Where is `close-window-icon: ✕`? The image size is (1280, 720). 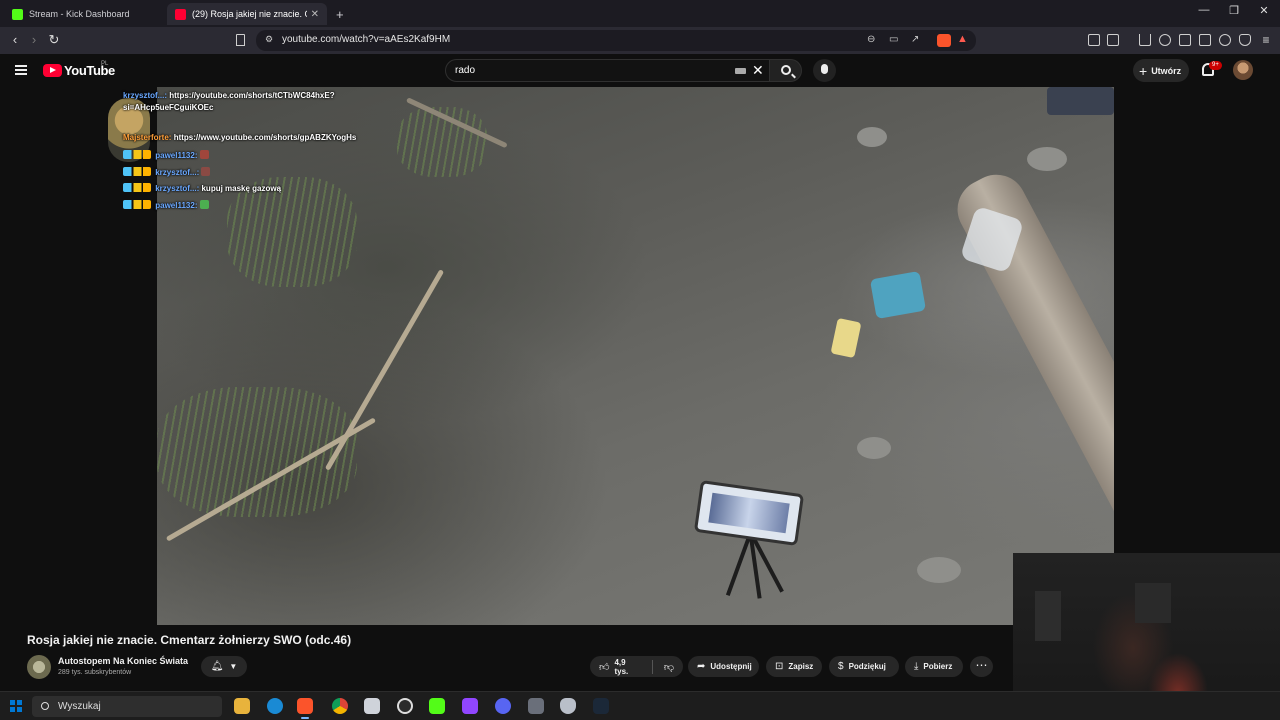
close-window-icon: ✕ is located at coordinates (1264, 10).